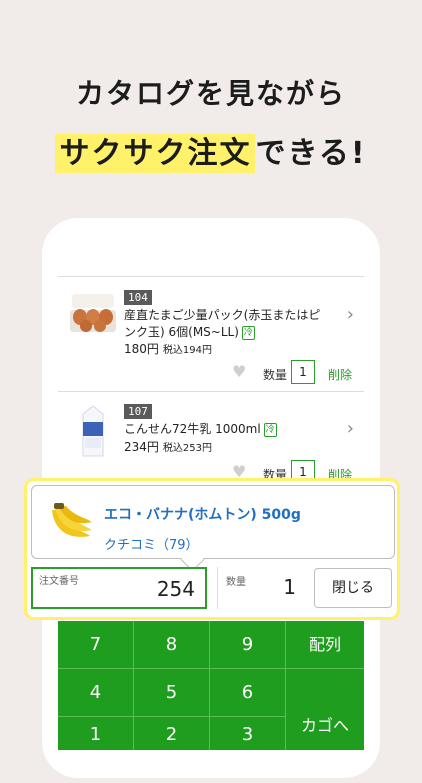 The width and height of the screenshot is (422, 783). Describe the element at coordinates (96, 733) in the screenshot. I see `key-1: 1` at that location.